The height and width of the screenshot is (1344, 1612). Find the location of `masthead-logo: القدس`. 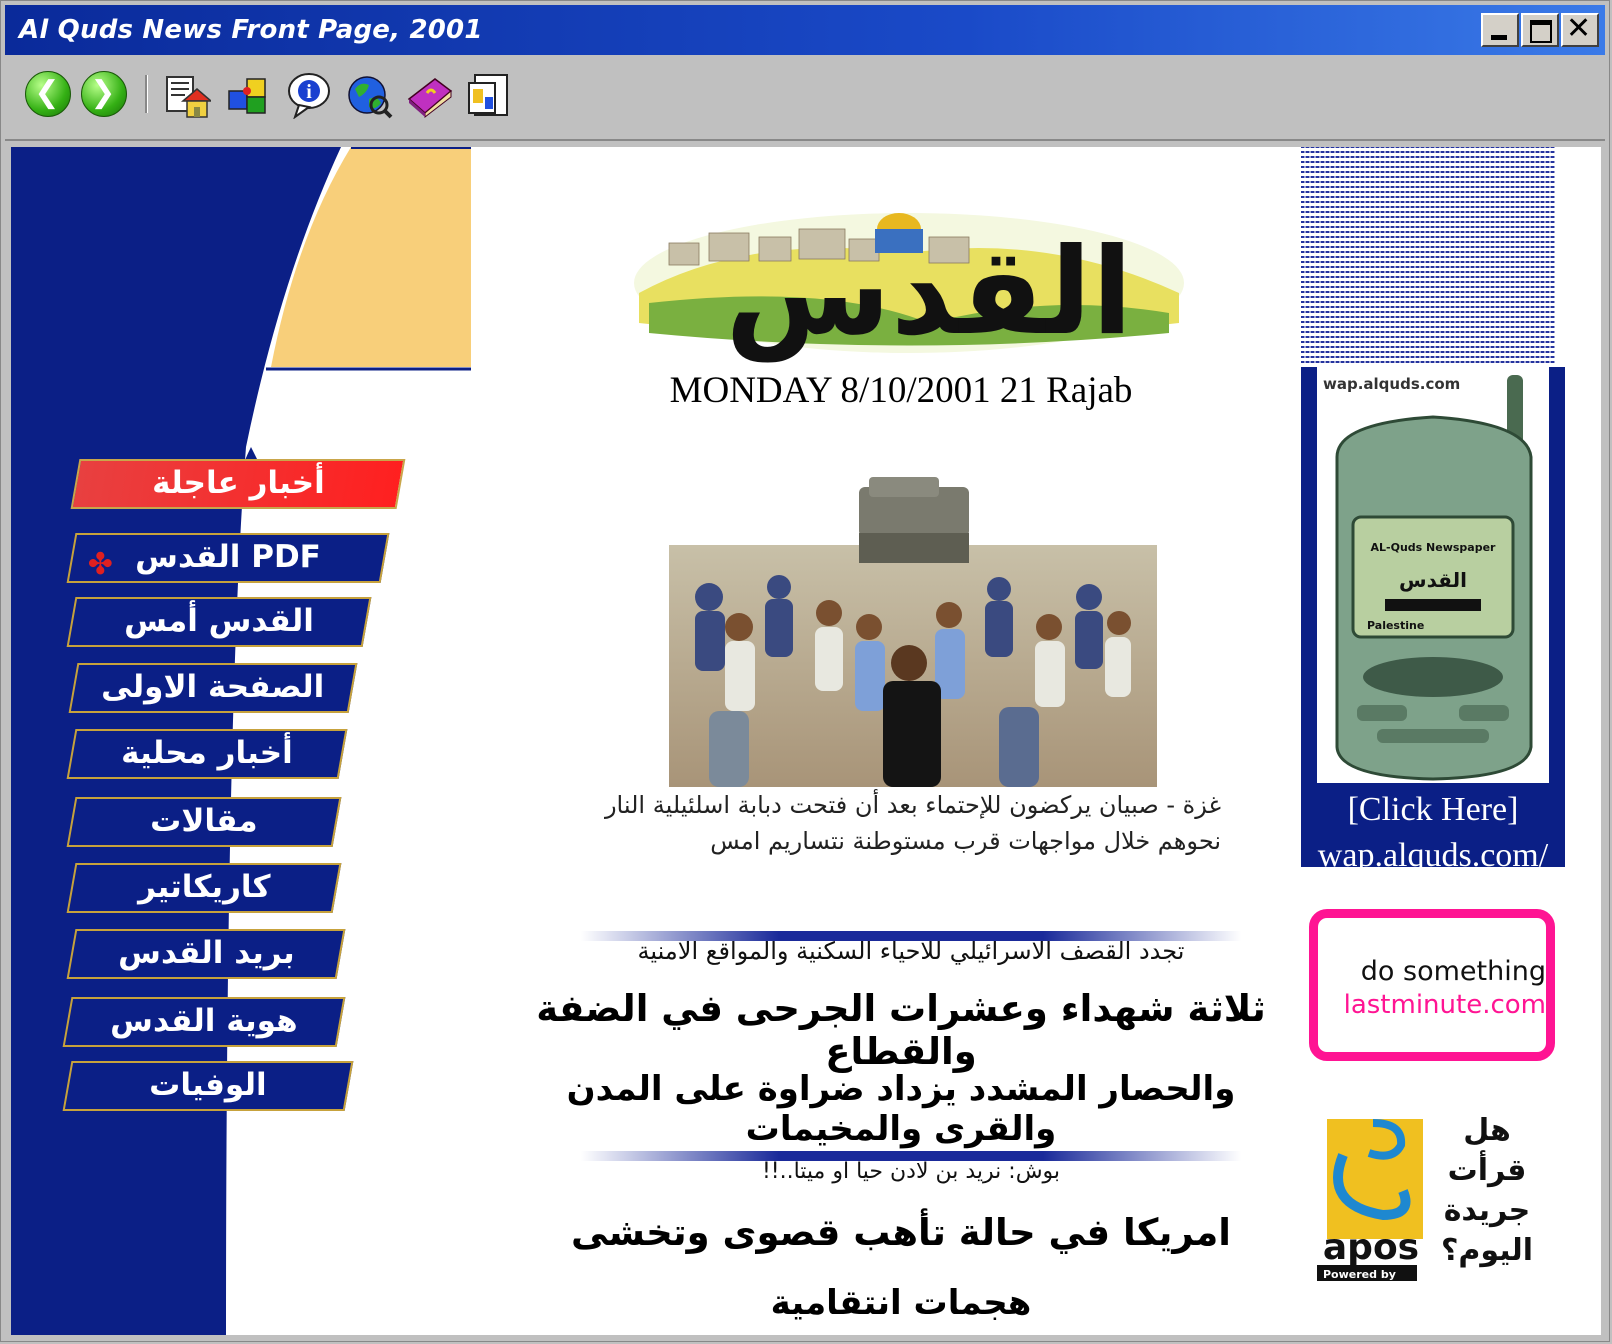

masthead-logo: القدس is located at coordinates (909, 268).